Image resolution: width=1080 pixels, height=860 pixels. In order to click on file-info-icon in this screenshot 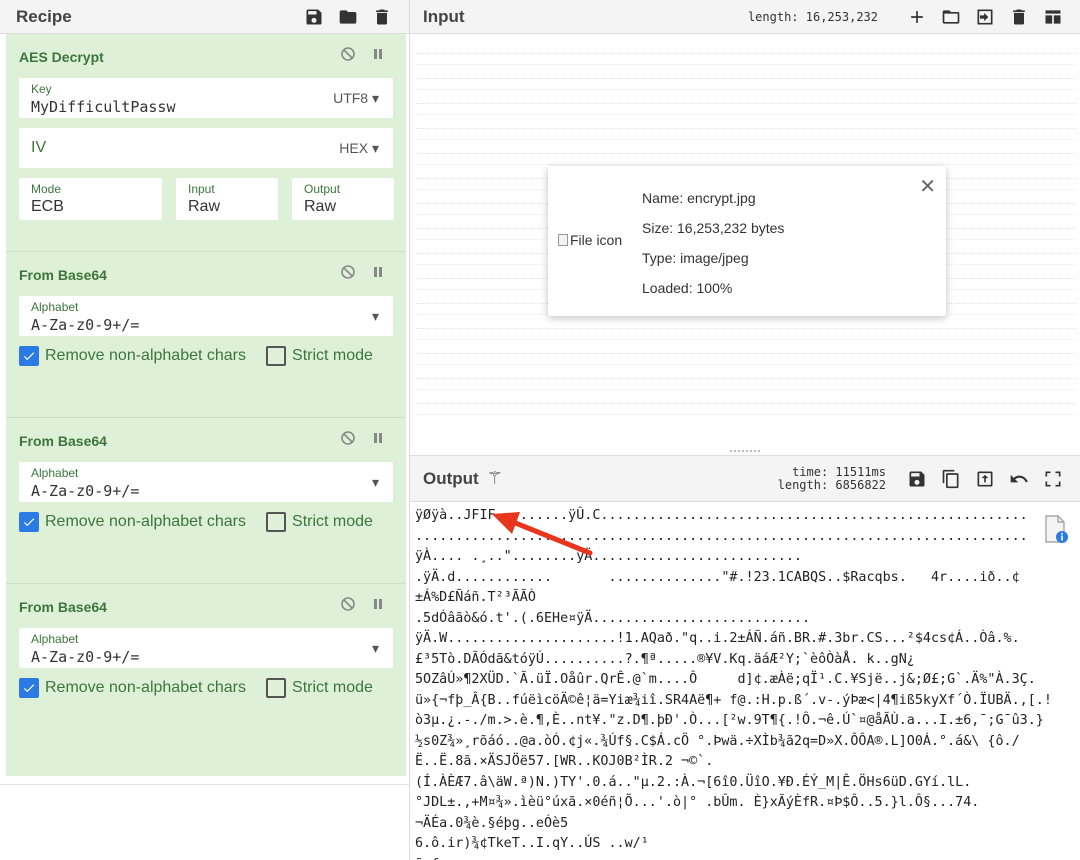, I will do `click(1055, 529)`.